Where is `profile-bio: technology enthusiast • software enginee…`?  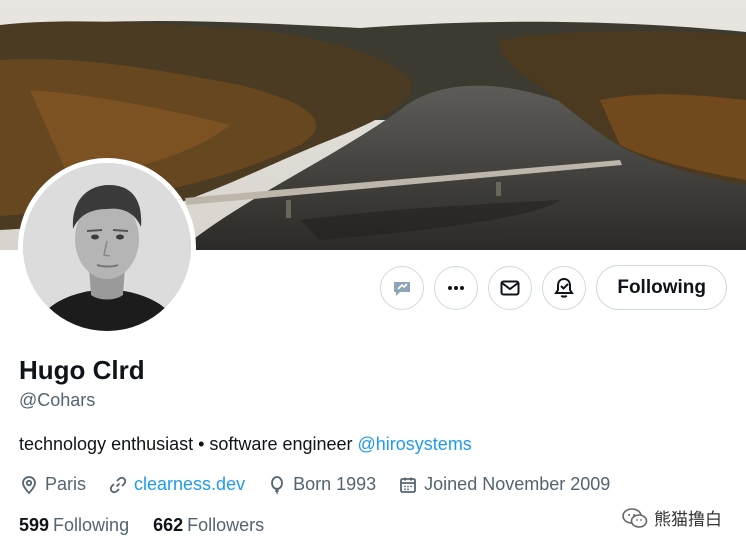
profile-bio: technology enthusiast • software enginee… is located at coordinates (245, 444).